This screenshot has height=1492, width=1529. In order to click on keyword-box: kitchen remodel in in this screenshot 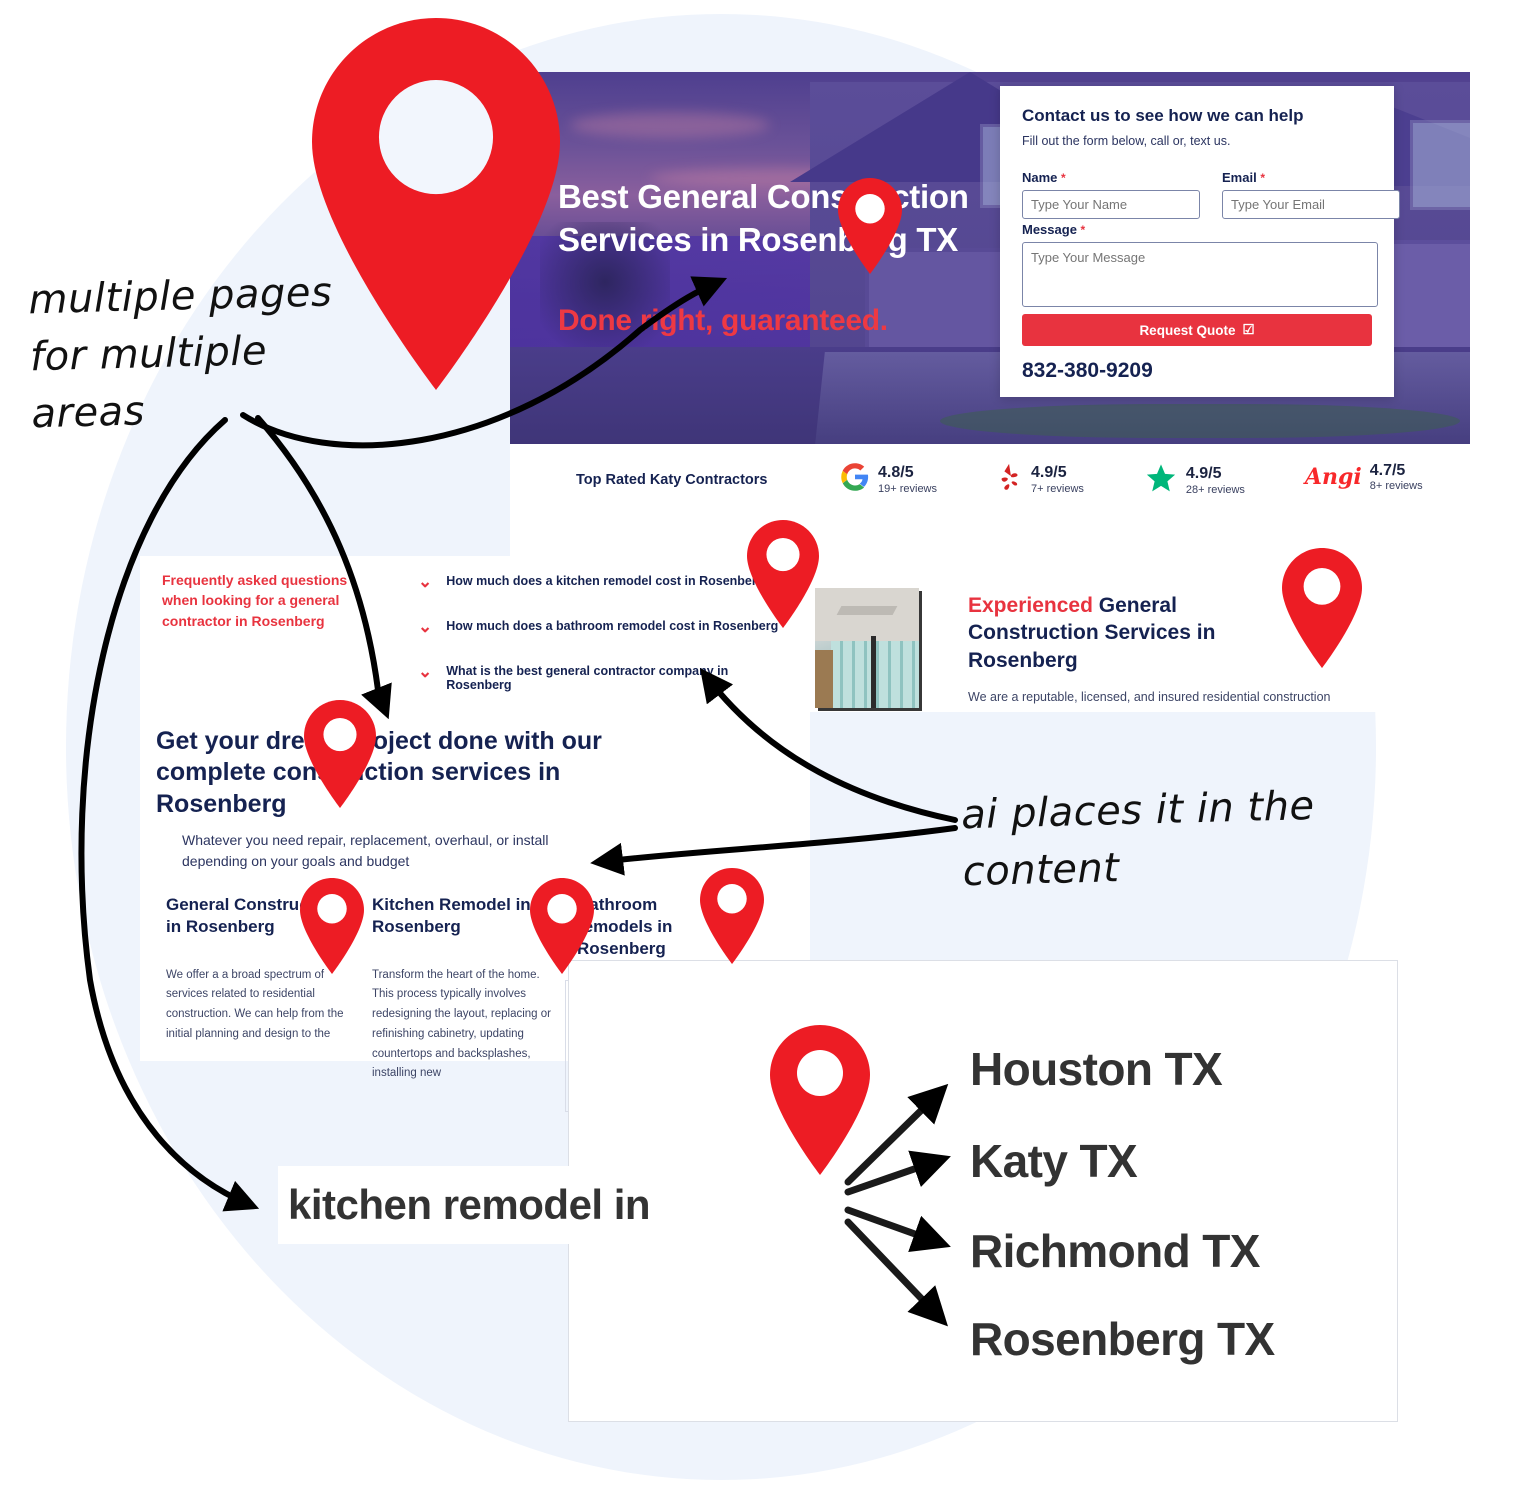, I will do `click(565, 1205)`.